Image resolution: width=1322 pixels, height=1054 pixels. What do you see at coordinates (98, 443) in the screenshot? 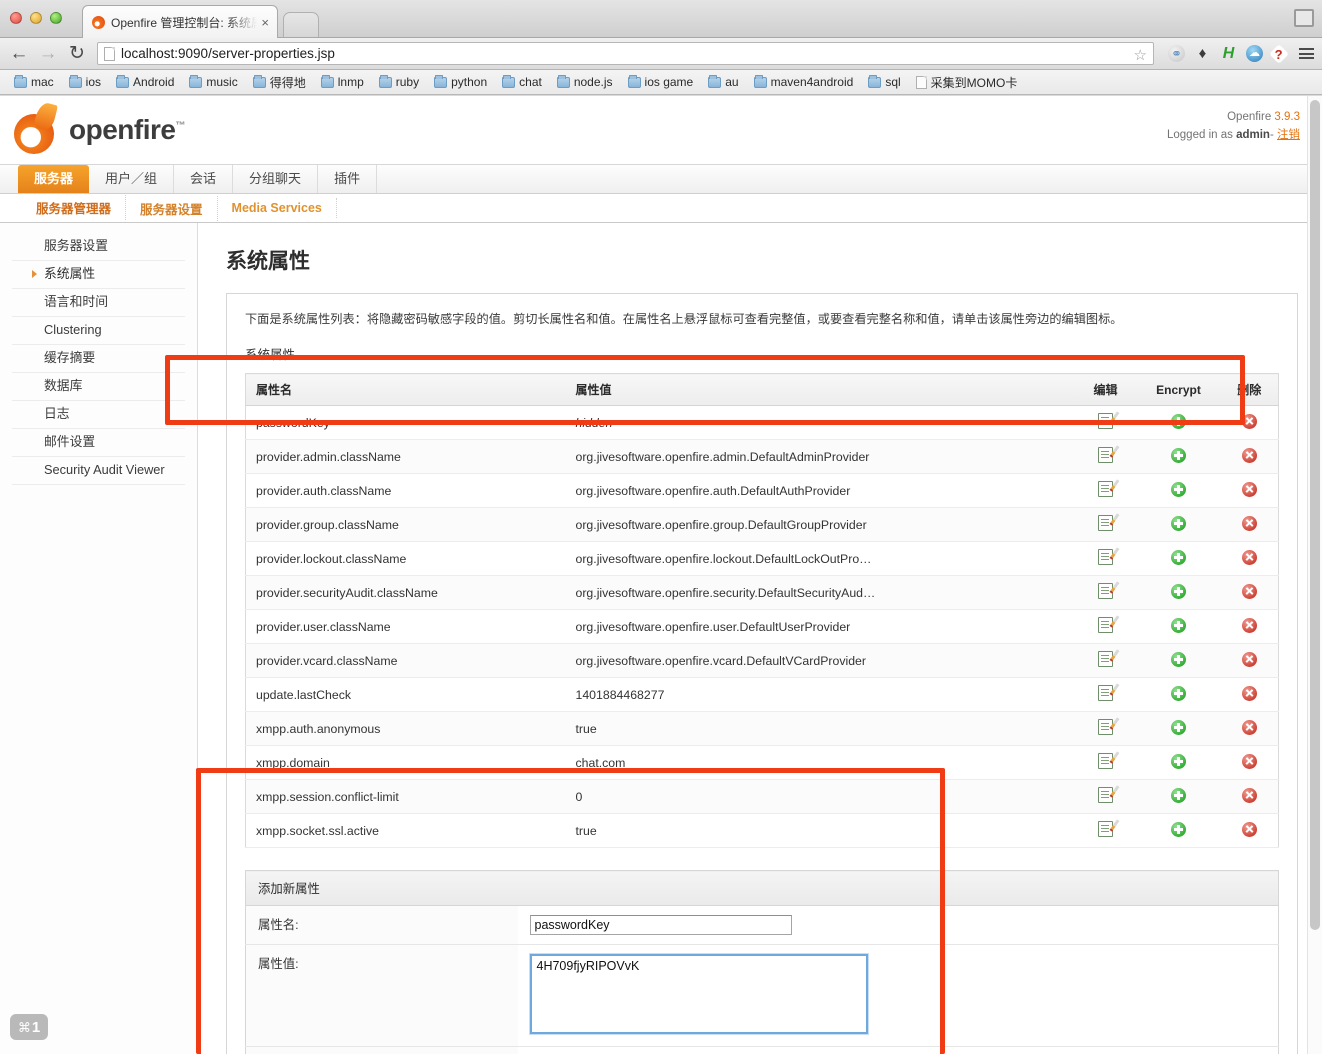
I see `sidebar-item: 邮件设置` at bounding box center [98, 443].